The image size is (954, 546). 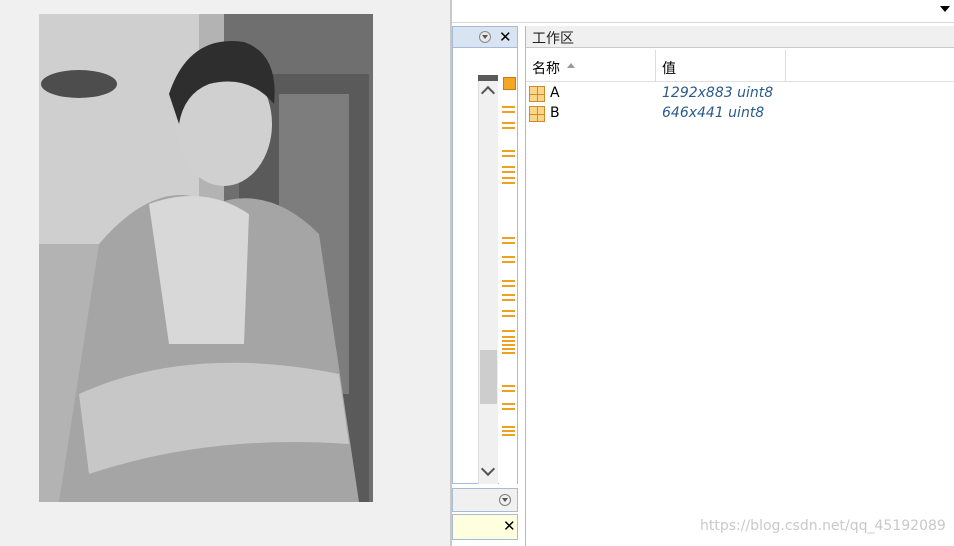 What do you see at coordinates (823, 526) in the screenshot?
I see `watermark: https://blog.csdn.net/qq_45192089` at bounding box center [823, 526].